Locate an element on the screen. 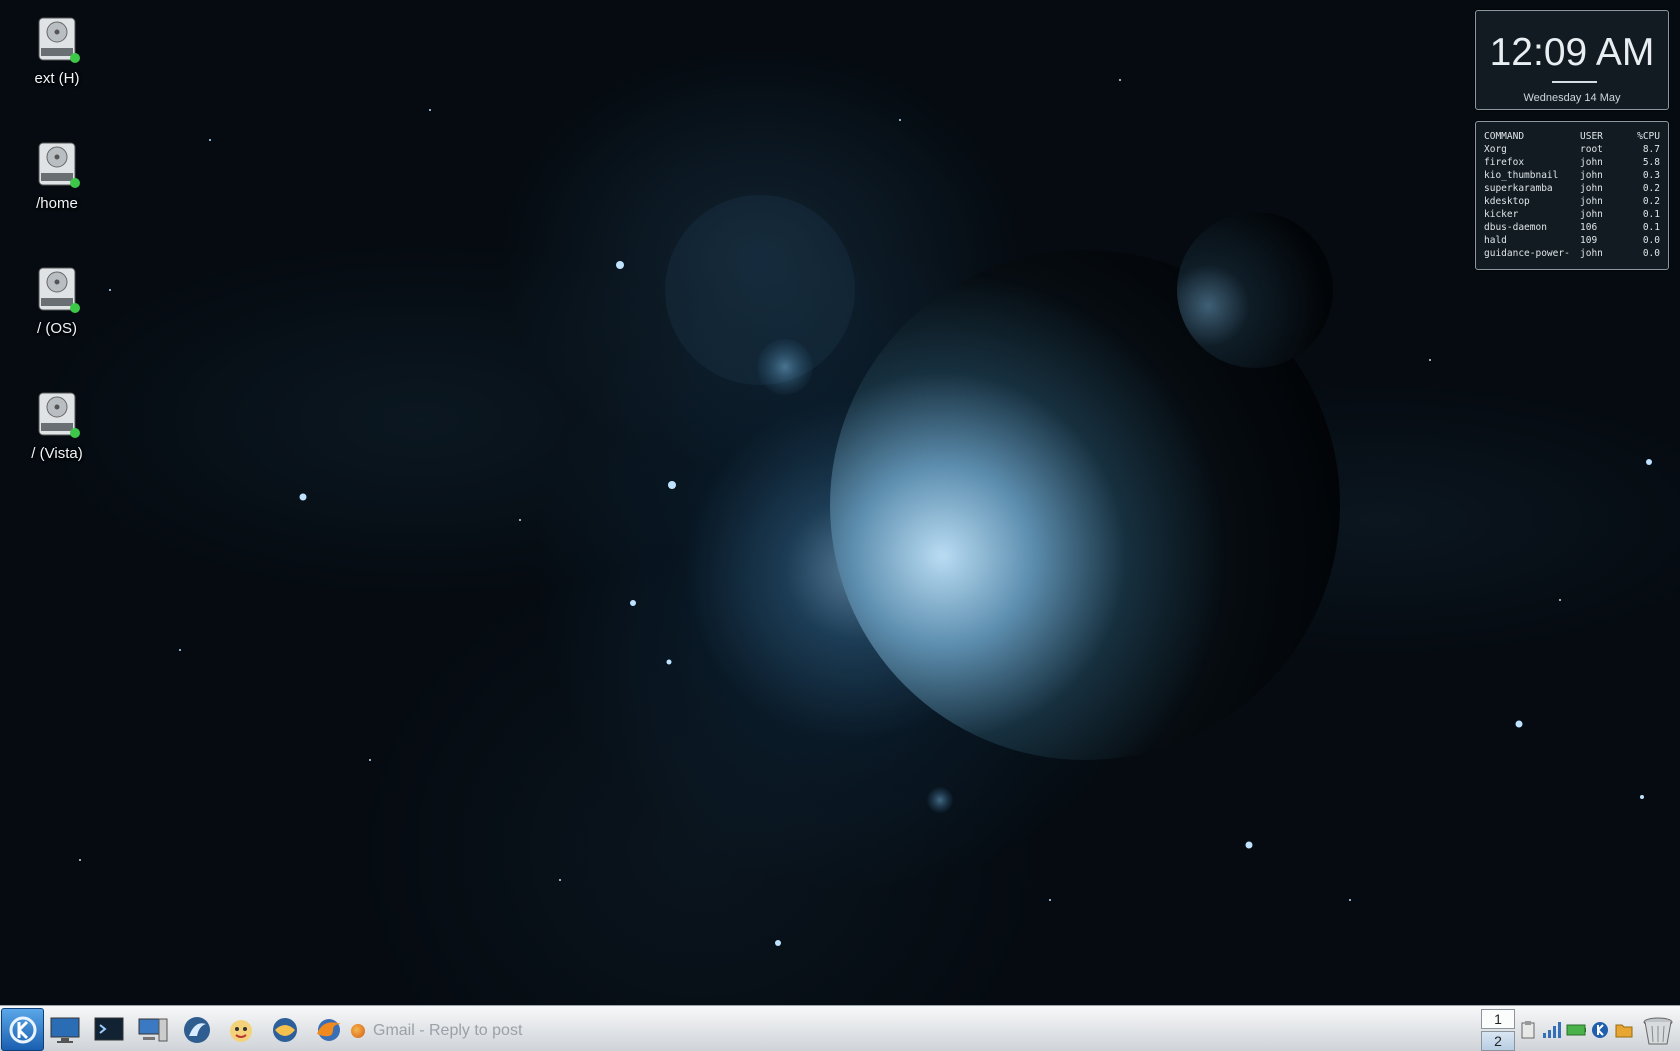 This screenshot has height=1051, width=1680. process-command: kio_thumbnail is located at coordinates (1521, 175).